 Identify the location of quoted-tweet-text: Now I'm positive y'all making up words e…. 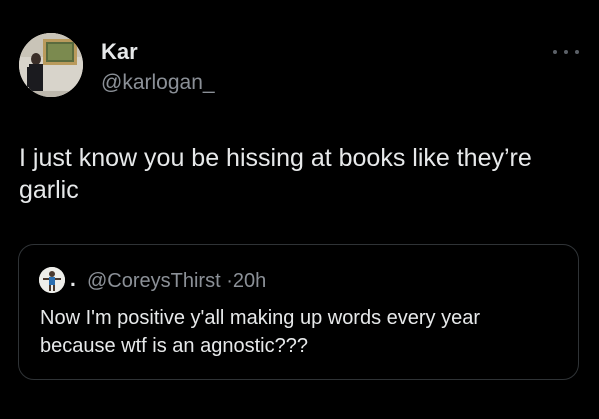
(260, 332).